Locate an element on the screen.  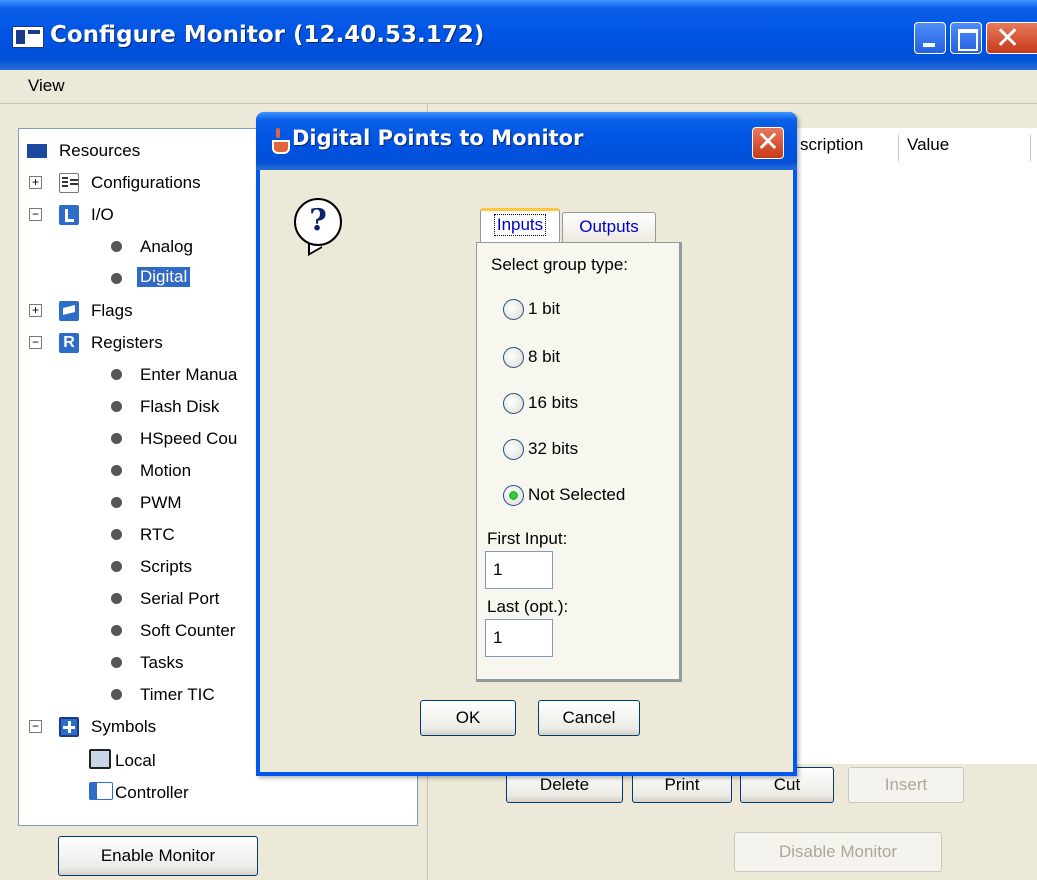
column-header-divider is located at coordinates (1031, 148).